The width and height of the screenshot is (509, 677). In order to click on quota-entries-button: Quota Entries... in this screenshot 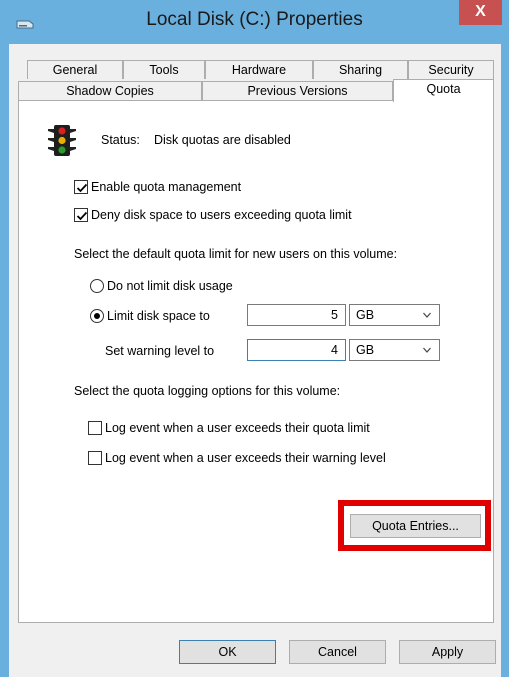, I will do `click(415, 526)`.